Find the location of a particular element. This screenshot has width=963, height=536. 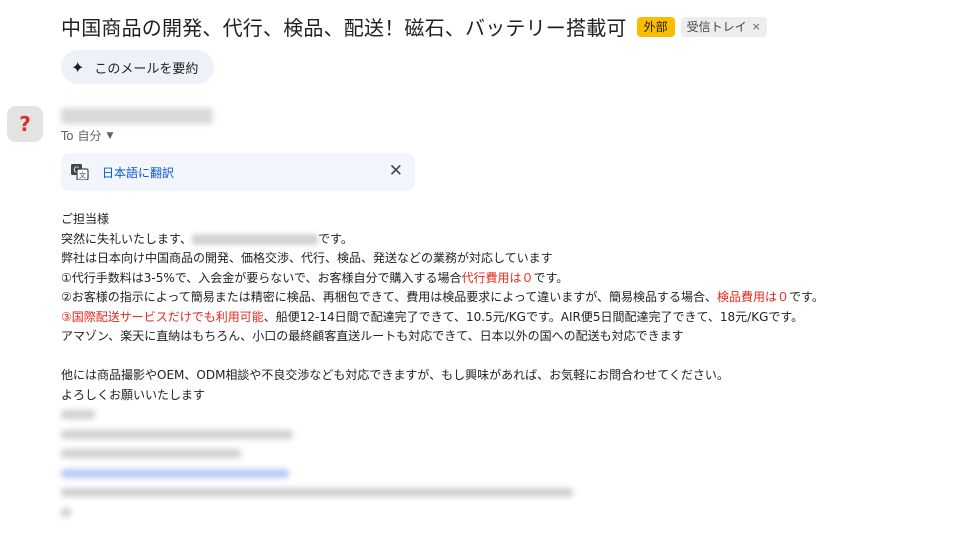

recipient-details: To 自分 ▼ is located at coordinates (87, 135).